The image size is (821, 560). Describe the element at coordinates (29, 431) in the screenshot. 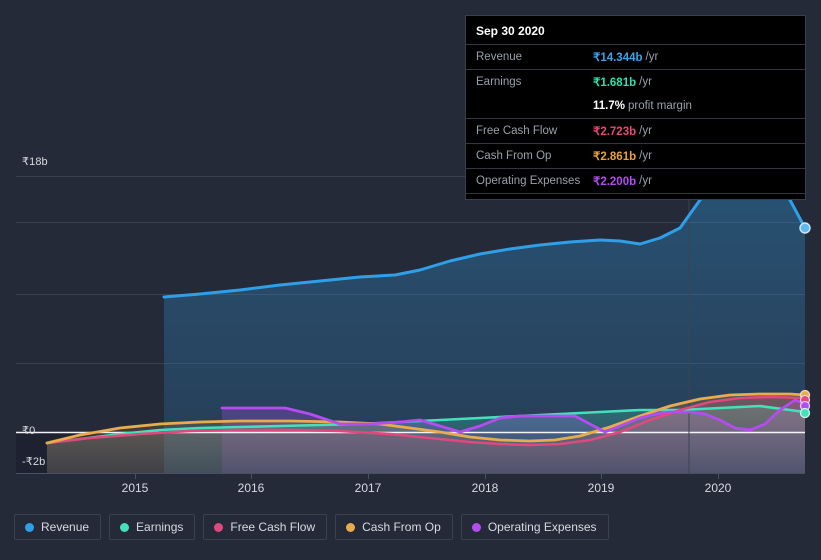

I see `y-axis-label-zero: ₹0` at that location.